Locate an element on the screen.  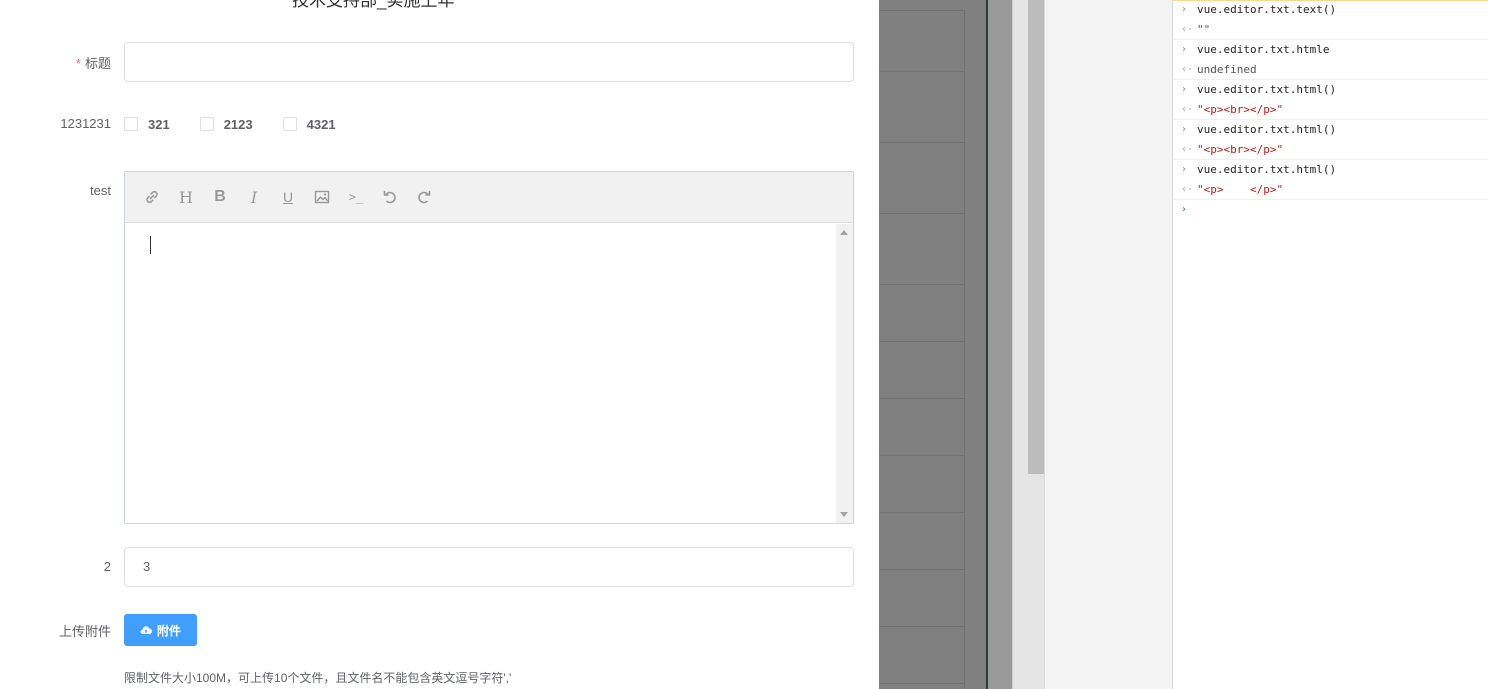
upload-hint: 限制文件大小100M，可上传10个文件，且文件名不能包含英文逗号字符',' is located at coordinates (318, 678).